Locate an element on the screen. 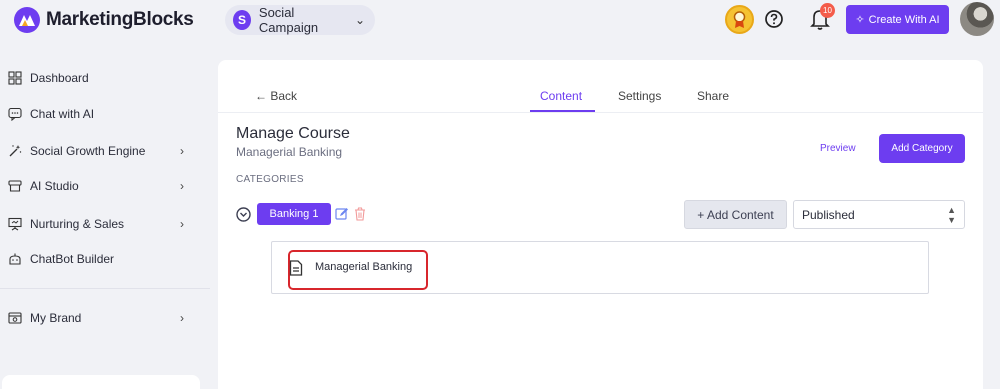 The width and height of the screenshot is (1000, 389). workspace-badge: S is located at coordinates (242, 20).